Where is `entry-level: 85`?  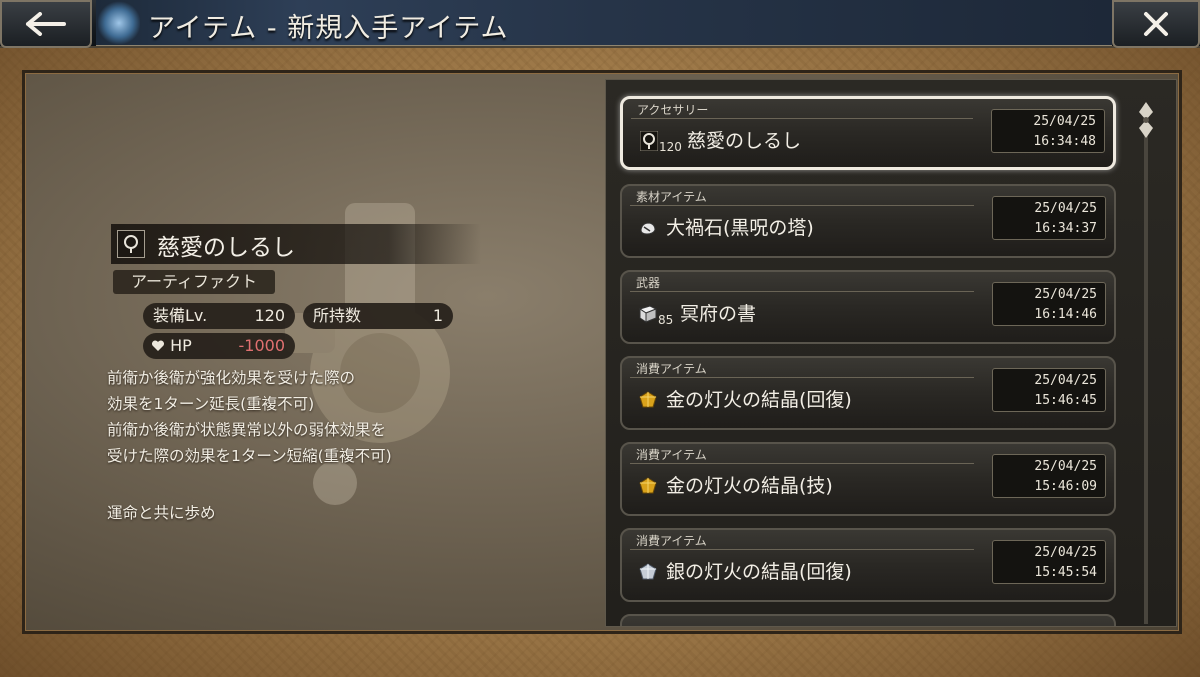 entry-level: 85 is located at coordinates (666, 320).